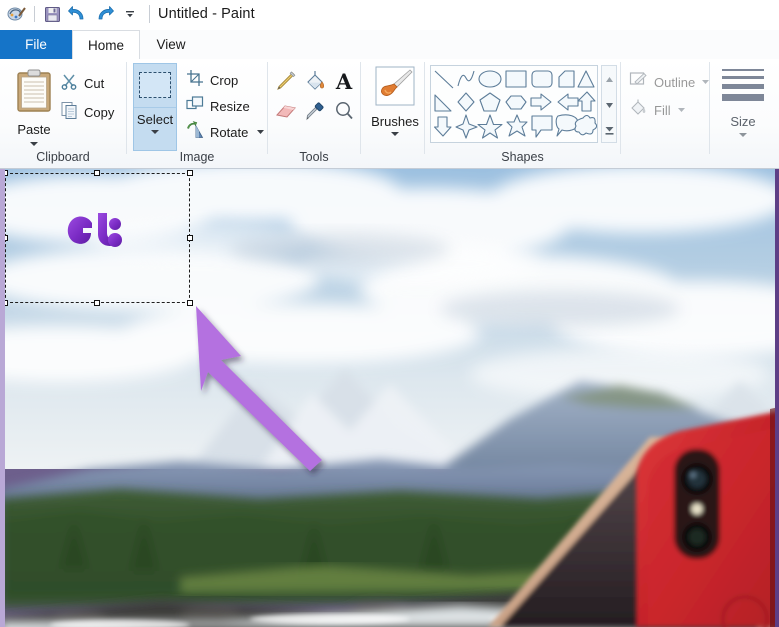 The height and width of the screenshot is (627, 779). I want to click on paste-button: Paste, so click(34, 108).